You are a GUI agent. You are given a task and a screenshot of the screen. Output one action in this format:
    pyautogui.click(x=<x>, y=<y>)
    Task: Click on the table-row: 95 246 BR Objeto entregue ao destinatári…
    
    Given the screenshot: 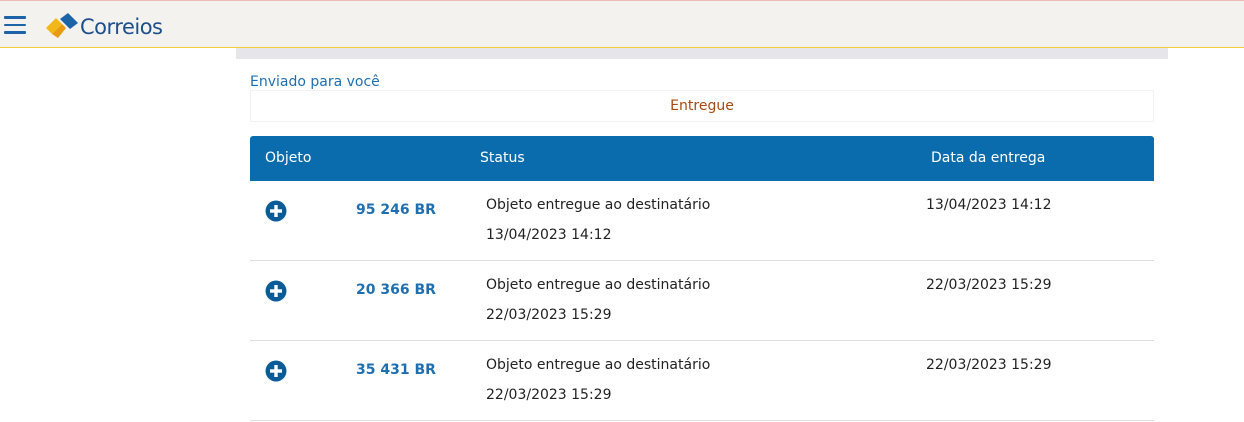 What is the action you would take?
    pyautogui.click(x=702, y=221)
    